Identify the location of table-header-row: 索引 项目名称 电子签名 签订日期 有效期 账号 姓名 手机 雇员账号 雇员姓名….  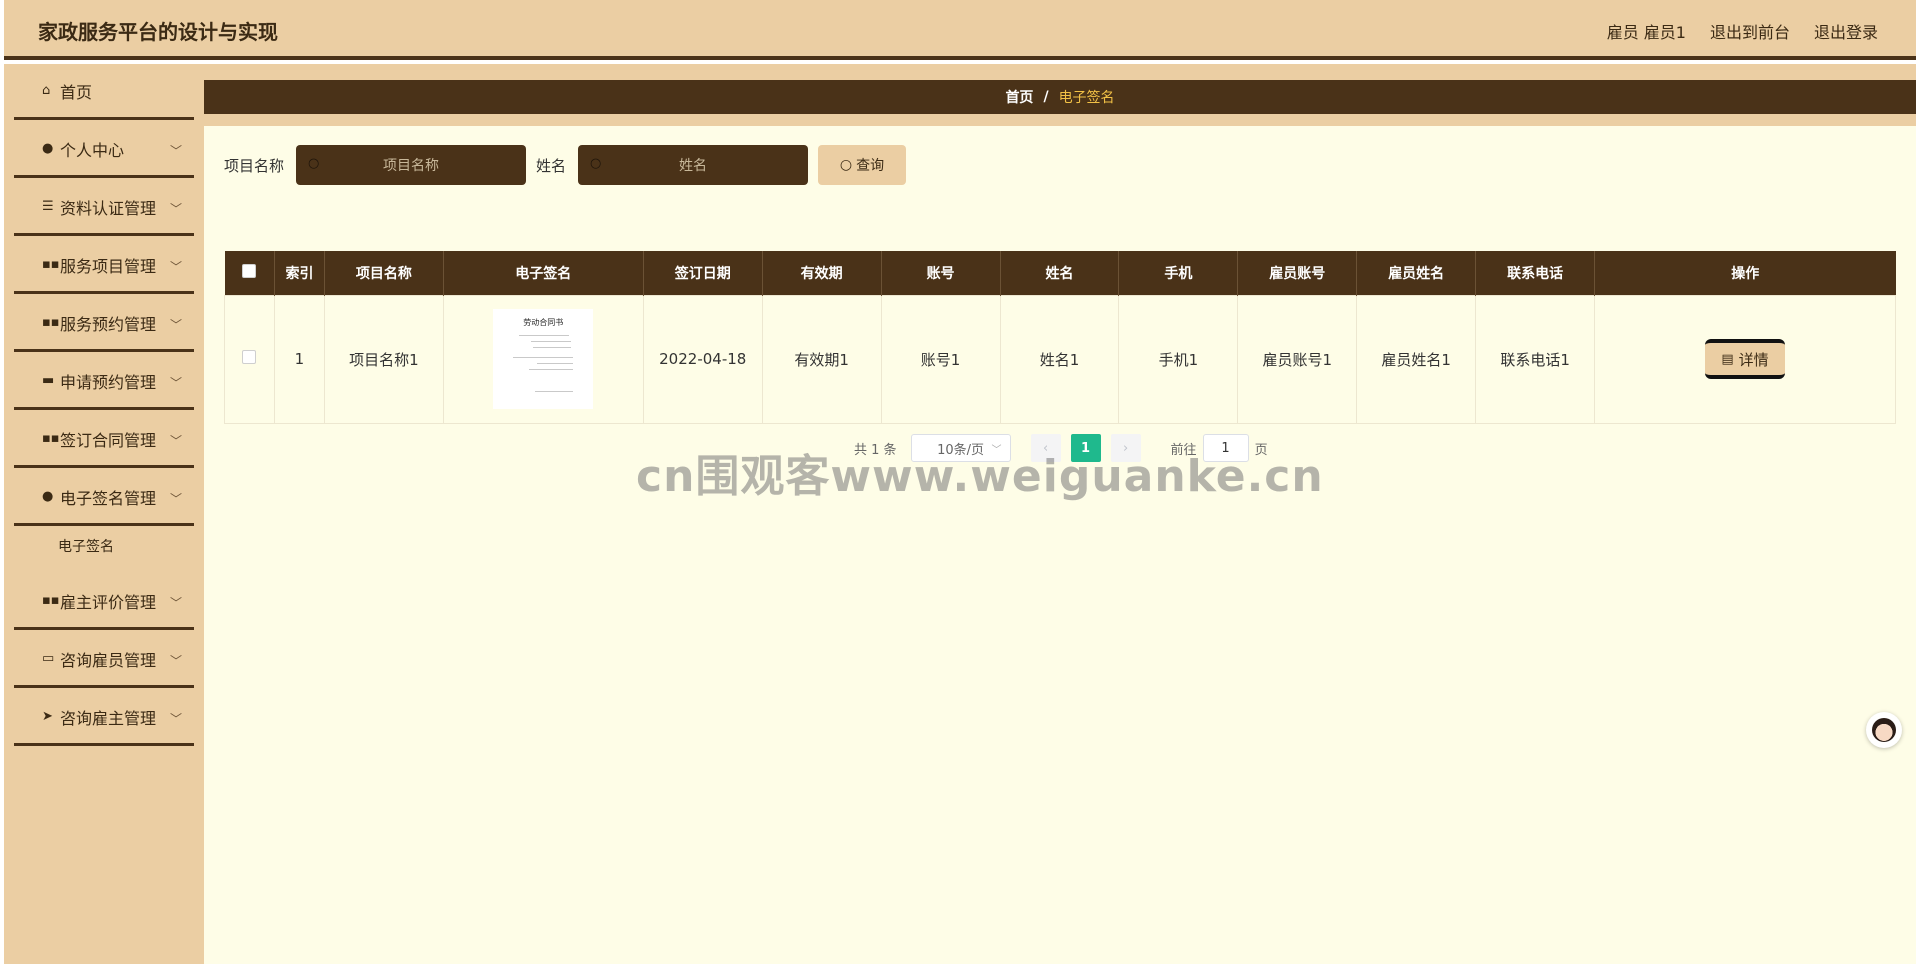
(1060, 273).